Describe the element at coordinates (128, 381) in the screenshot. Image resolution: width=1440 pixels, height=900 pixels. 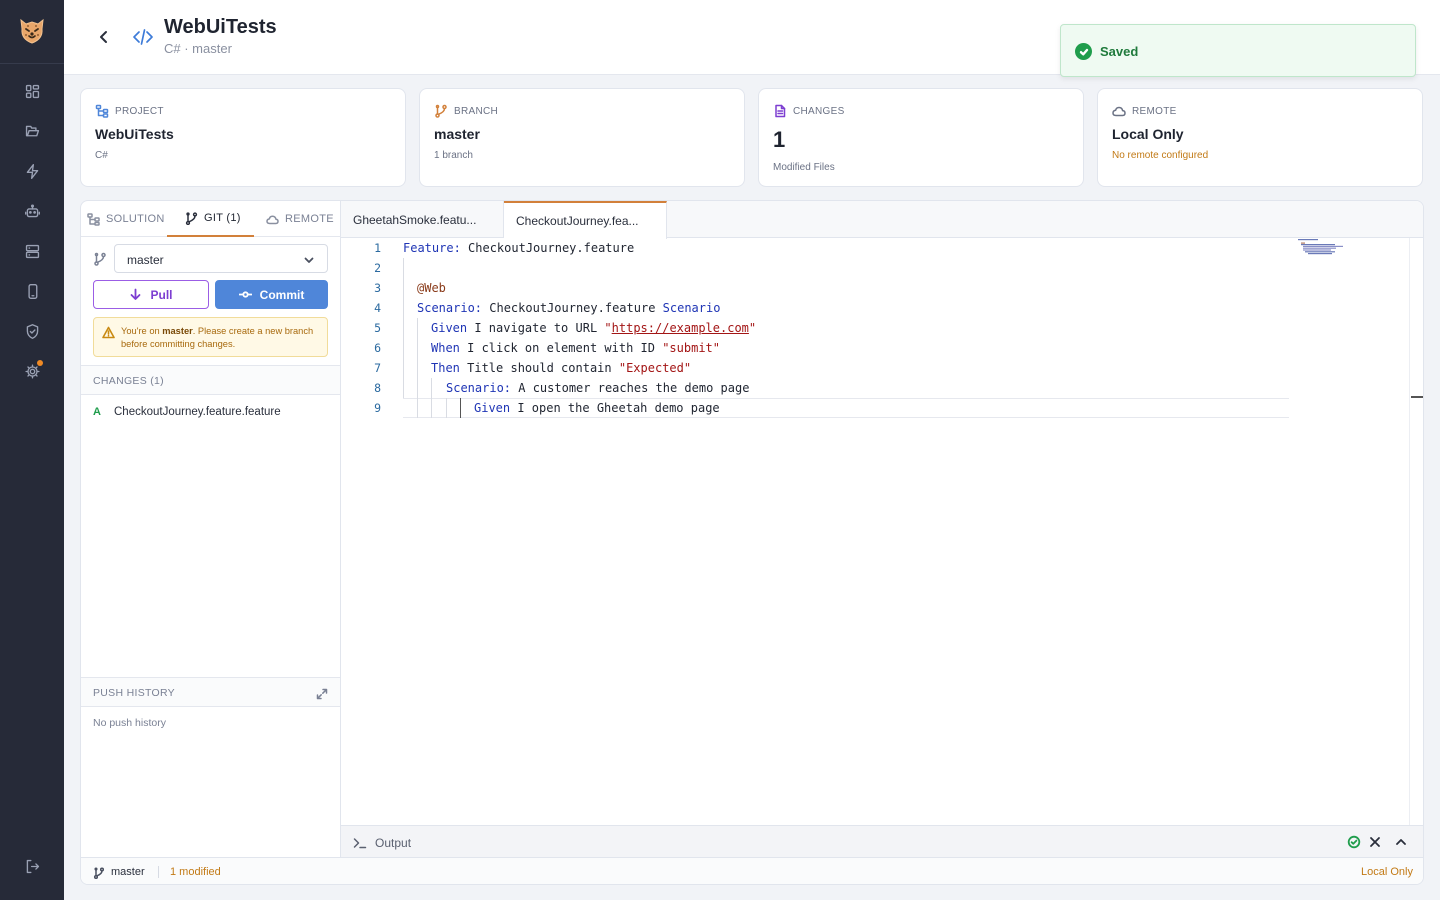
I see `changes-section-title: CHANGES (1)` at that location.